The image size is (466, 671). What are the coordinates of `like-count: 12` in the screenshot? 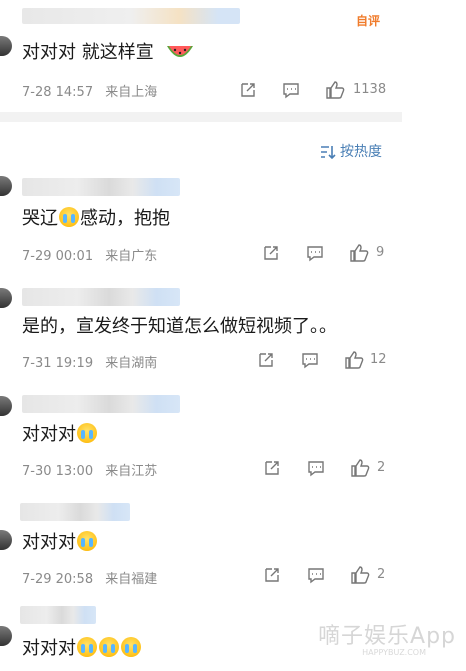 It's located at (378, 359).